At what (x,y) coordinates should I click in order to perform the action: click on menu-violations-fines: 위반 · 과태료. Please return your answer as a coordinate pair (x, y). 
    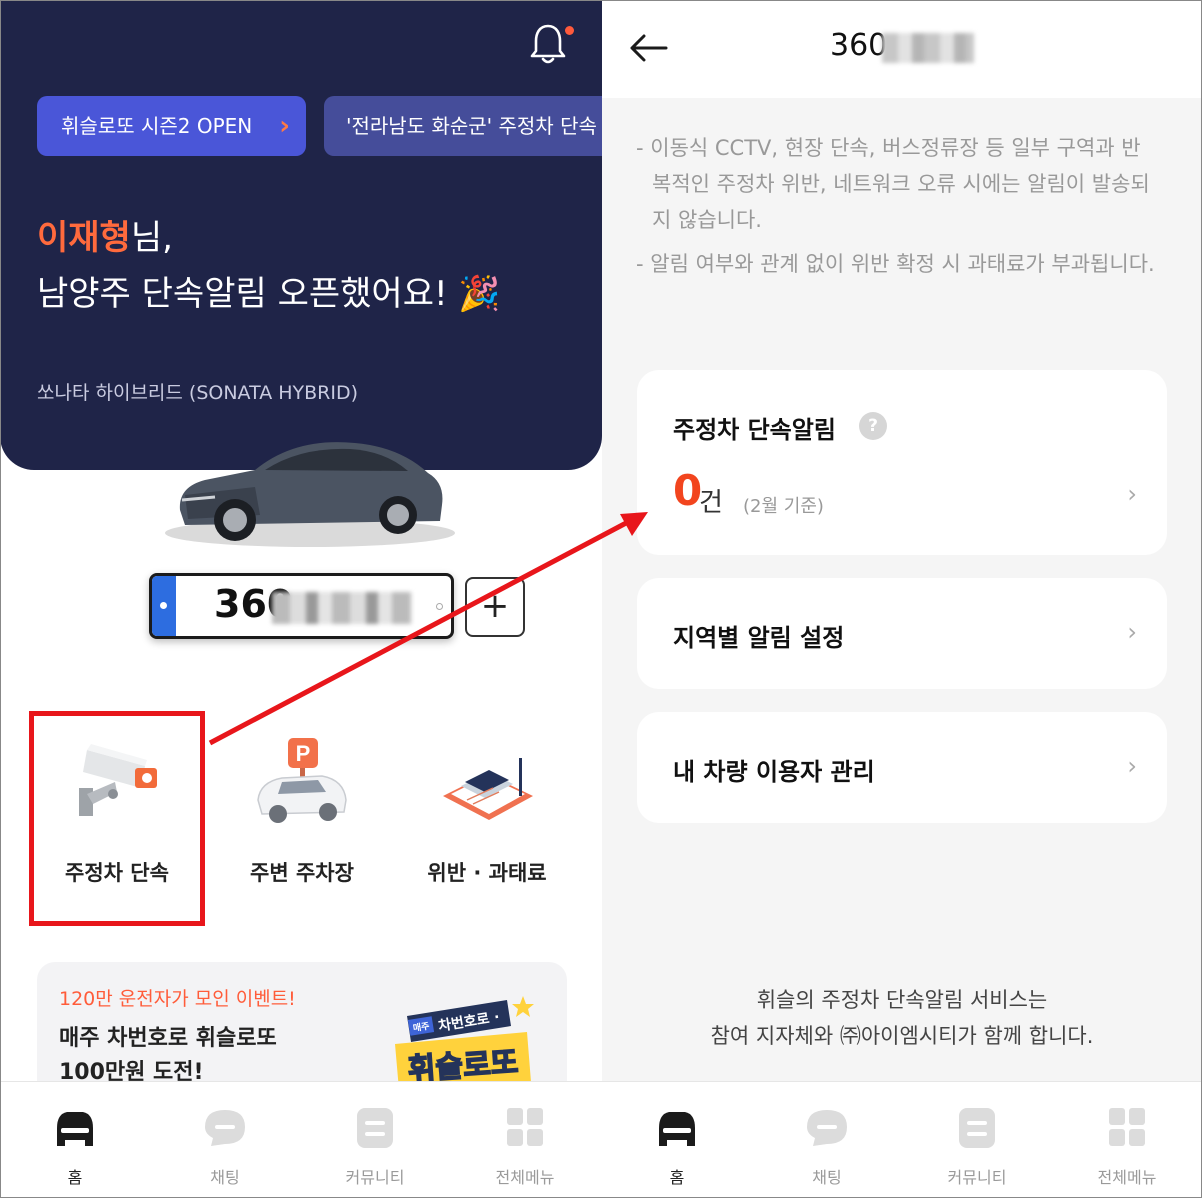
    Looking at the image, I should click on (487, 817).